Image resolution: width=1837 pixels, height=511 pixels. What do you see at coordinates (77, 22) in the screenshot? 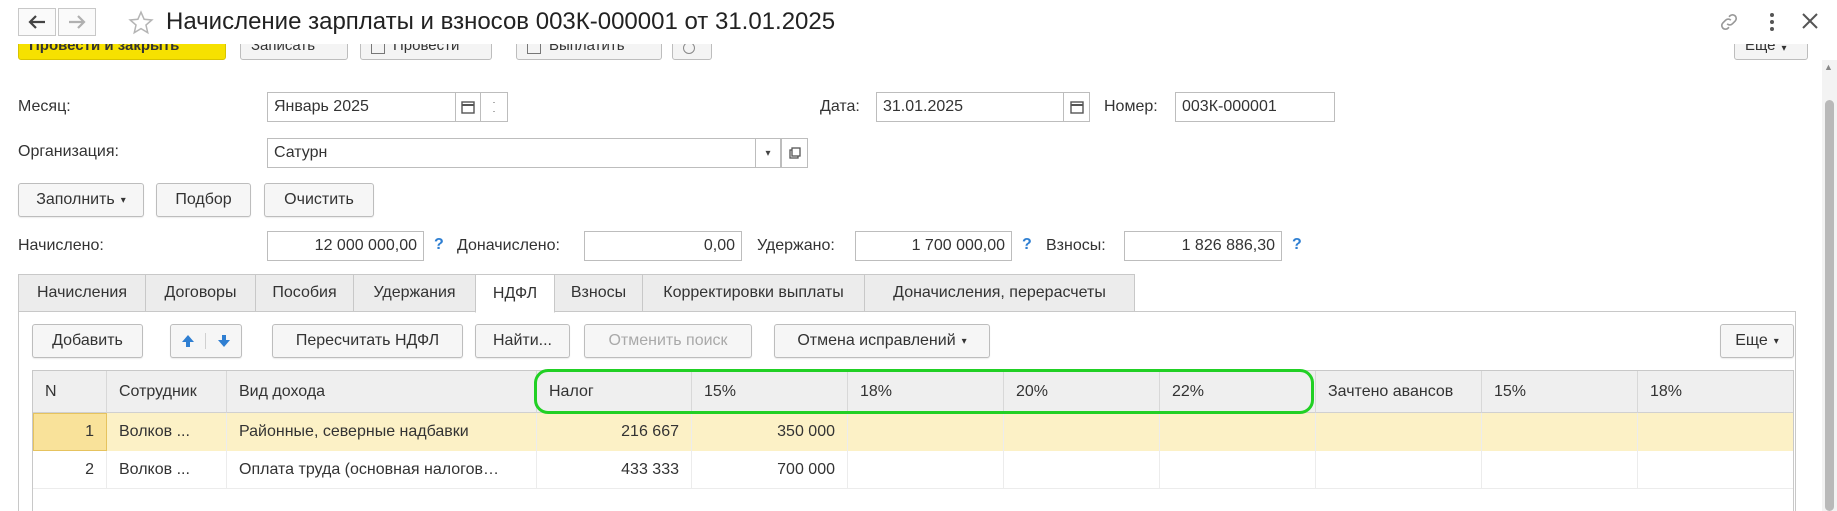
I see `forward-button` at bounding box center [77, 22].